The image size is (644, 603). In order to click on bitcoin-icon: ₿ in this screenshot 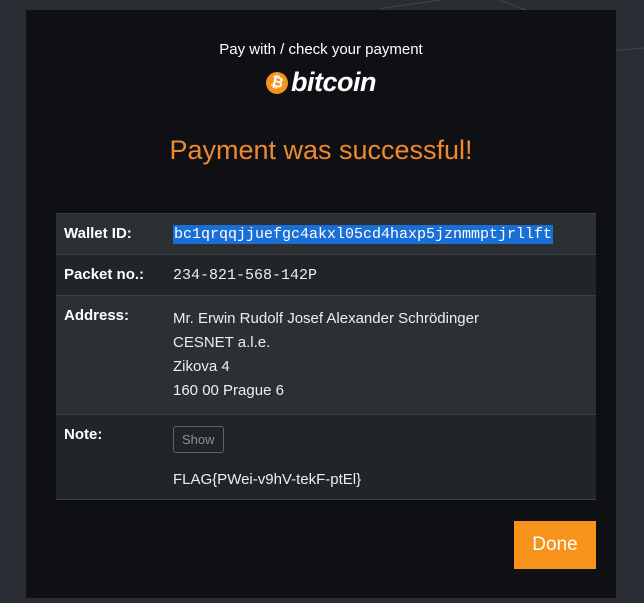, I will do `click(277, 82)`.